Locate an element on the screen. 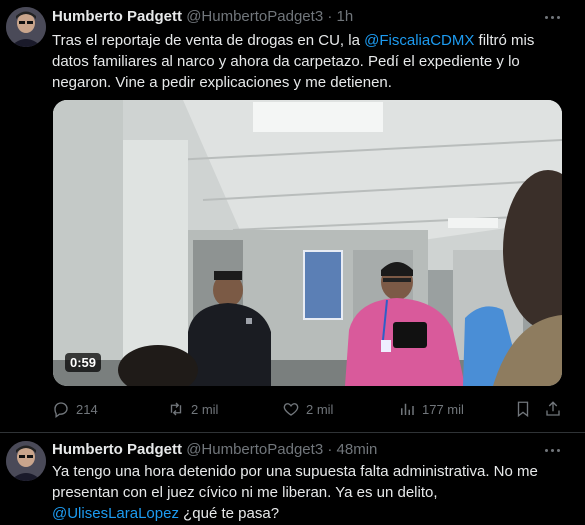 This screenshot has width=585, height=525. bookmark-icon is located at coordinates (523, 409).